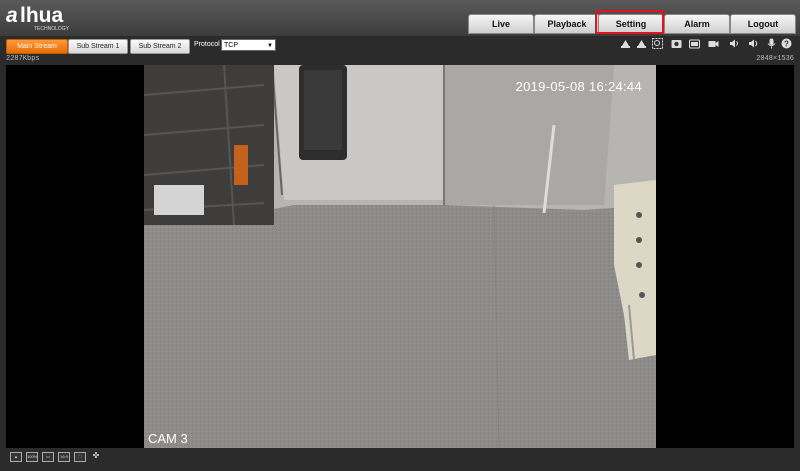 Image resolution: width=800 pixels, height=471 pixels. Describe the element at coordinates (676, 43) in the screenshot. I see `snapshot-icon` at that location.